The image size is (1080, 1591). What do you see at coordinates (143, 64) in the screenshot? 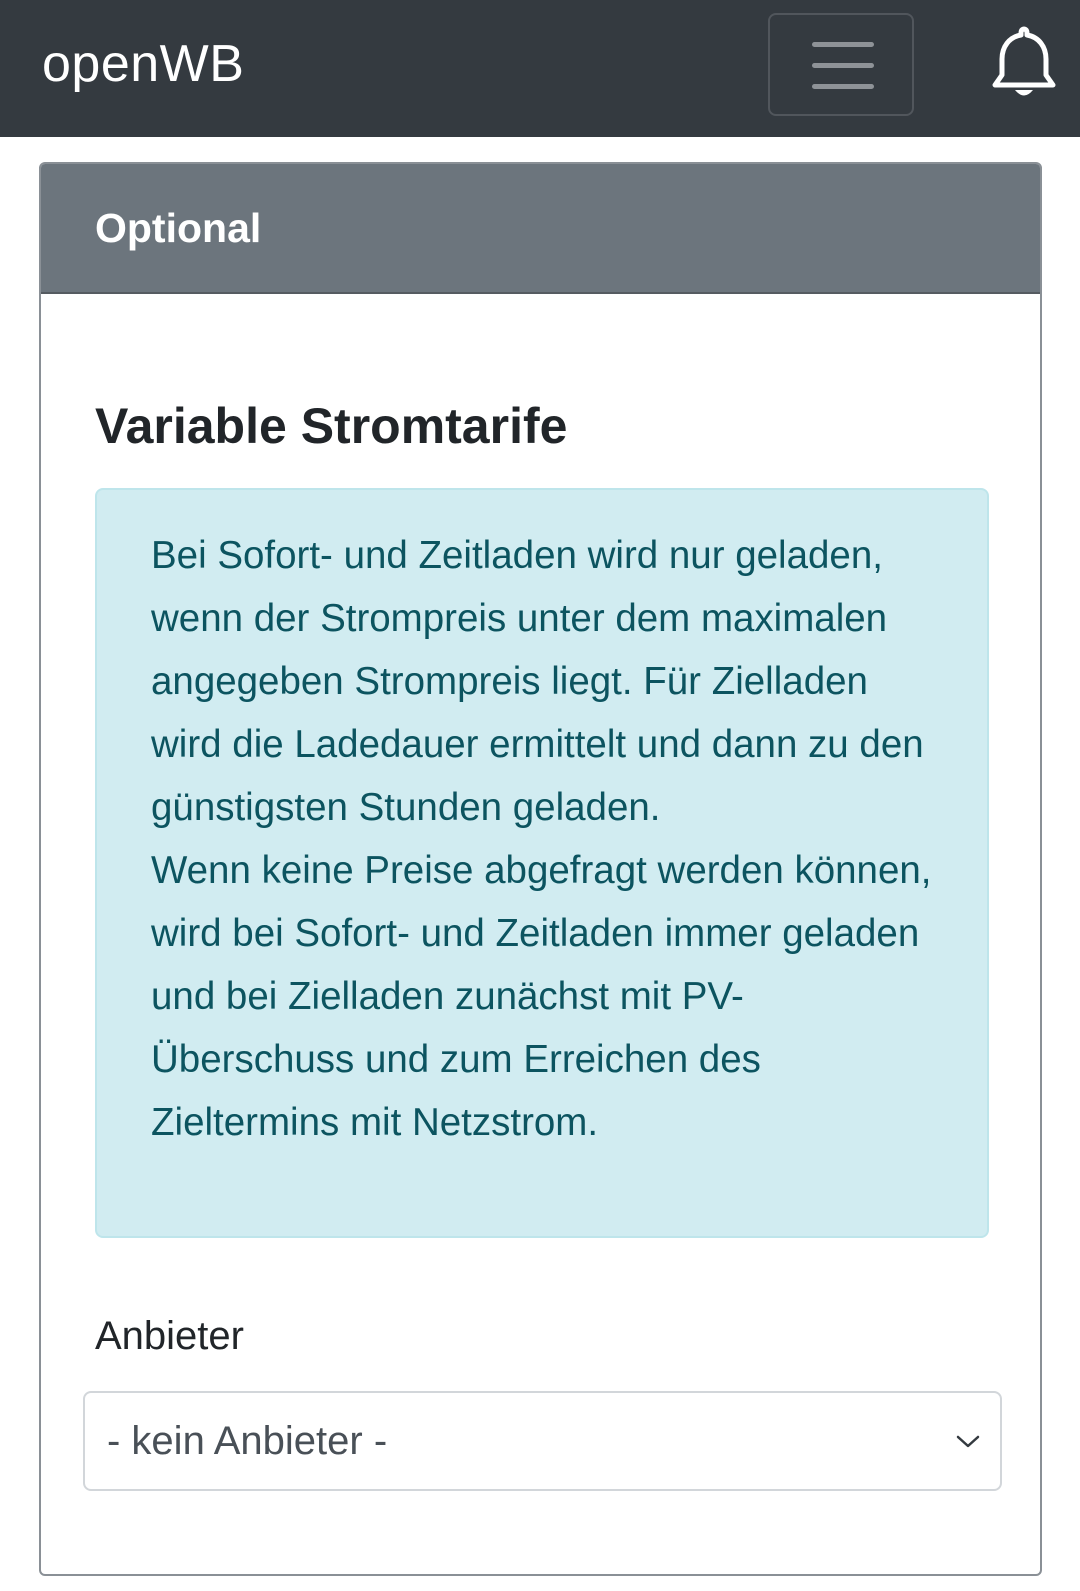
I see `brand-logo: openWB` at bounding box center [143, 64].